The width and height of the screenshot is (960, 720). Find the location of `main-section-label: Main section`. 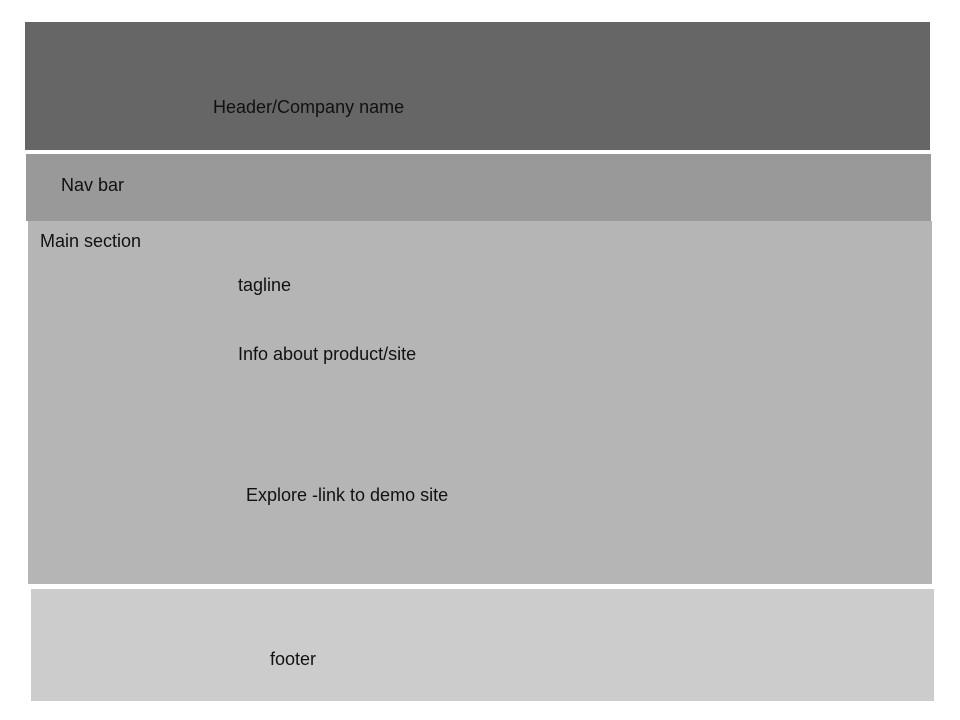

main-section-label: Main section is located at coordinates (91, 241).